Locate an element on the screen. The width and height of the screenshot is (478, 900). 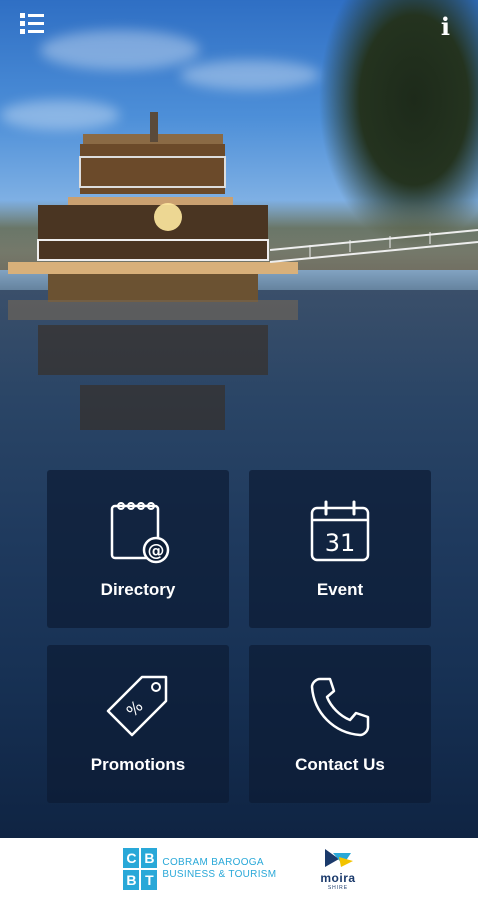
cbbt-wordmark: COBRAM BAROOGA BUSINESS & TOURISM is located at coordinates (219, 869).